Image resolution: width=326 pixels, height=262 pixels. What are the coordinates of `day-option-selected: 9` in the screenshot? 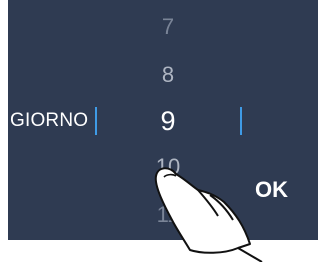 It's located at (168, 121).